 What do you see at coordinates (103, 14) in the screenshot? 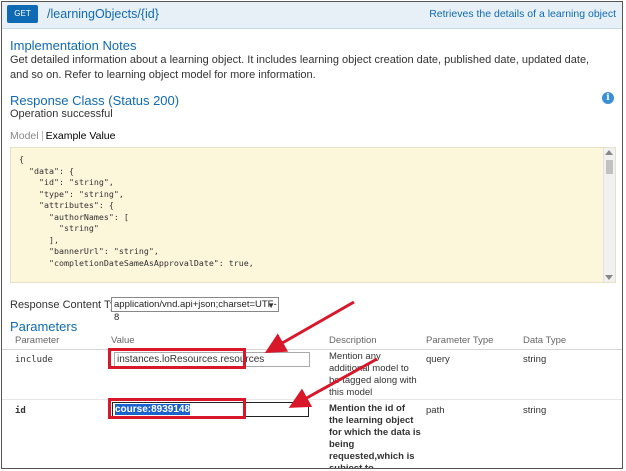
I see `endpoint-path: /learningObjects/{id}` at bounding box center [103, 14].